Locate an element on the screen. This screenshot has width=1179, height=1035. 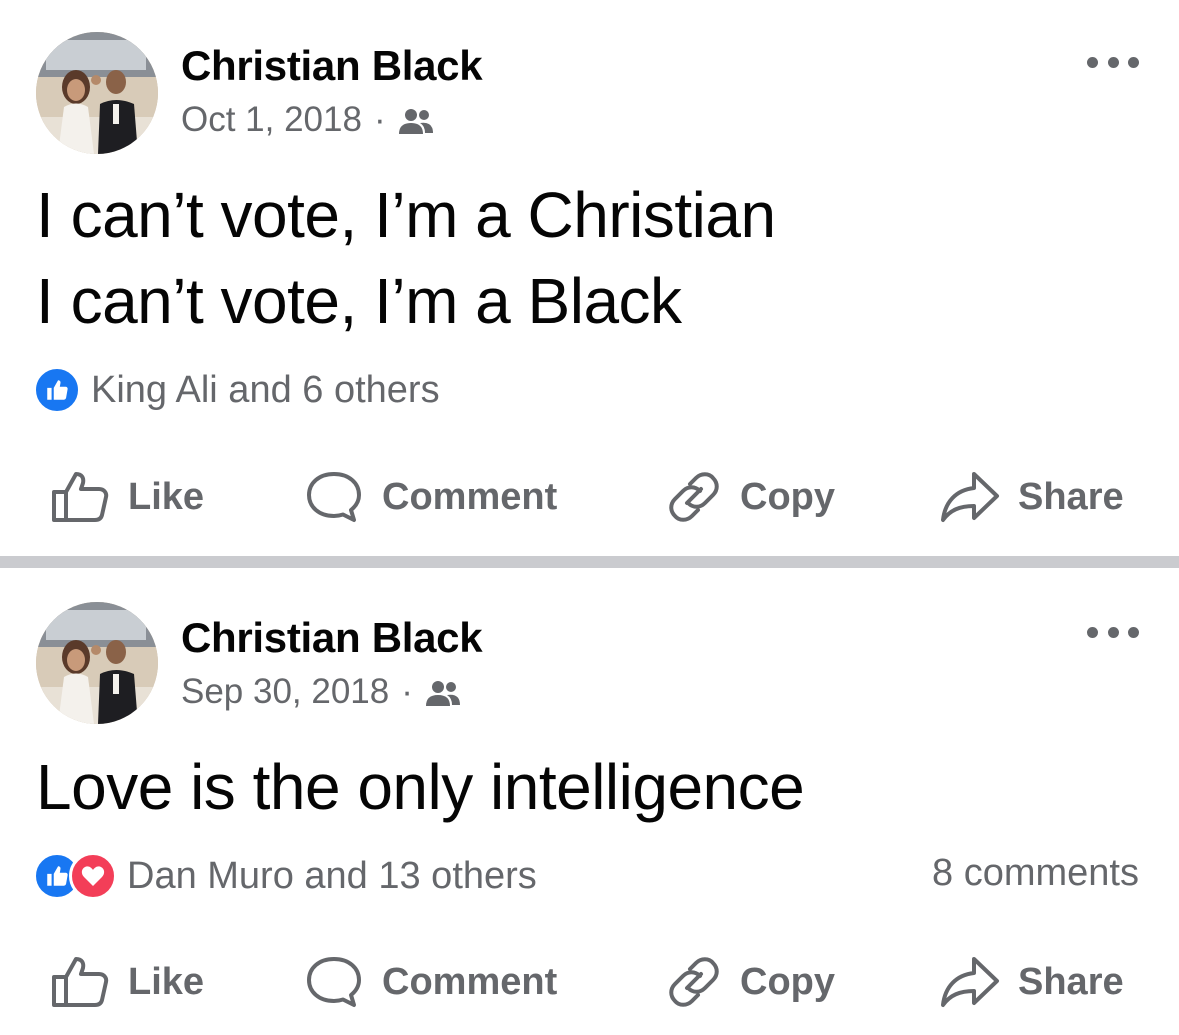
post-meta: Oct 1, 2018 · is located at coordinates (307, 120).